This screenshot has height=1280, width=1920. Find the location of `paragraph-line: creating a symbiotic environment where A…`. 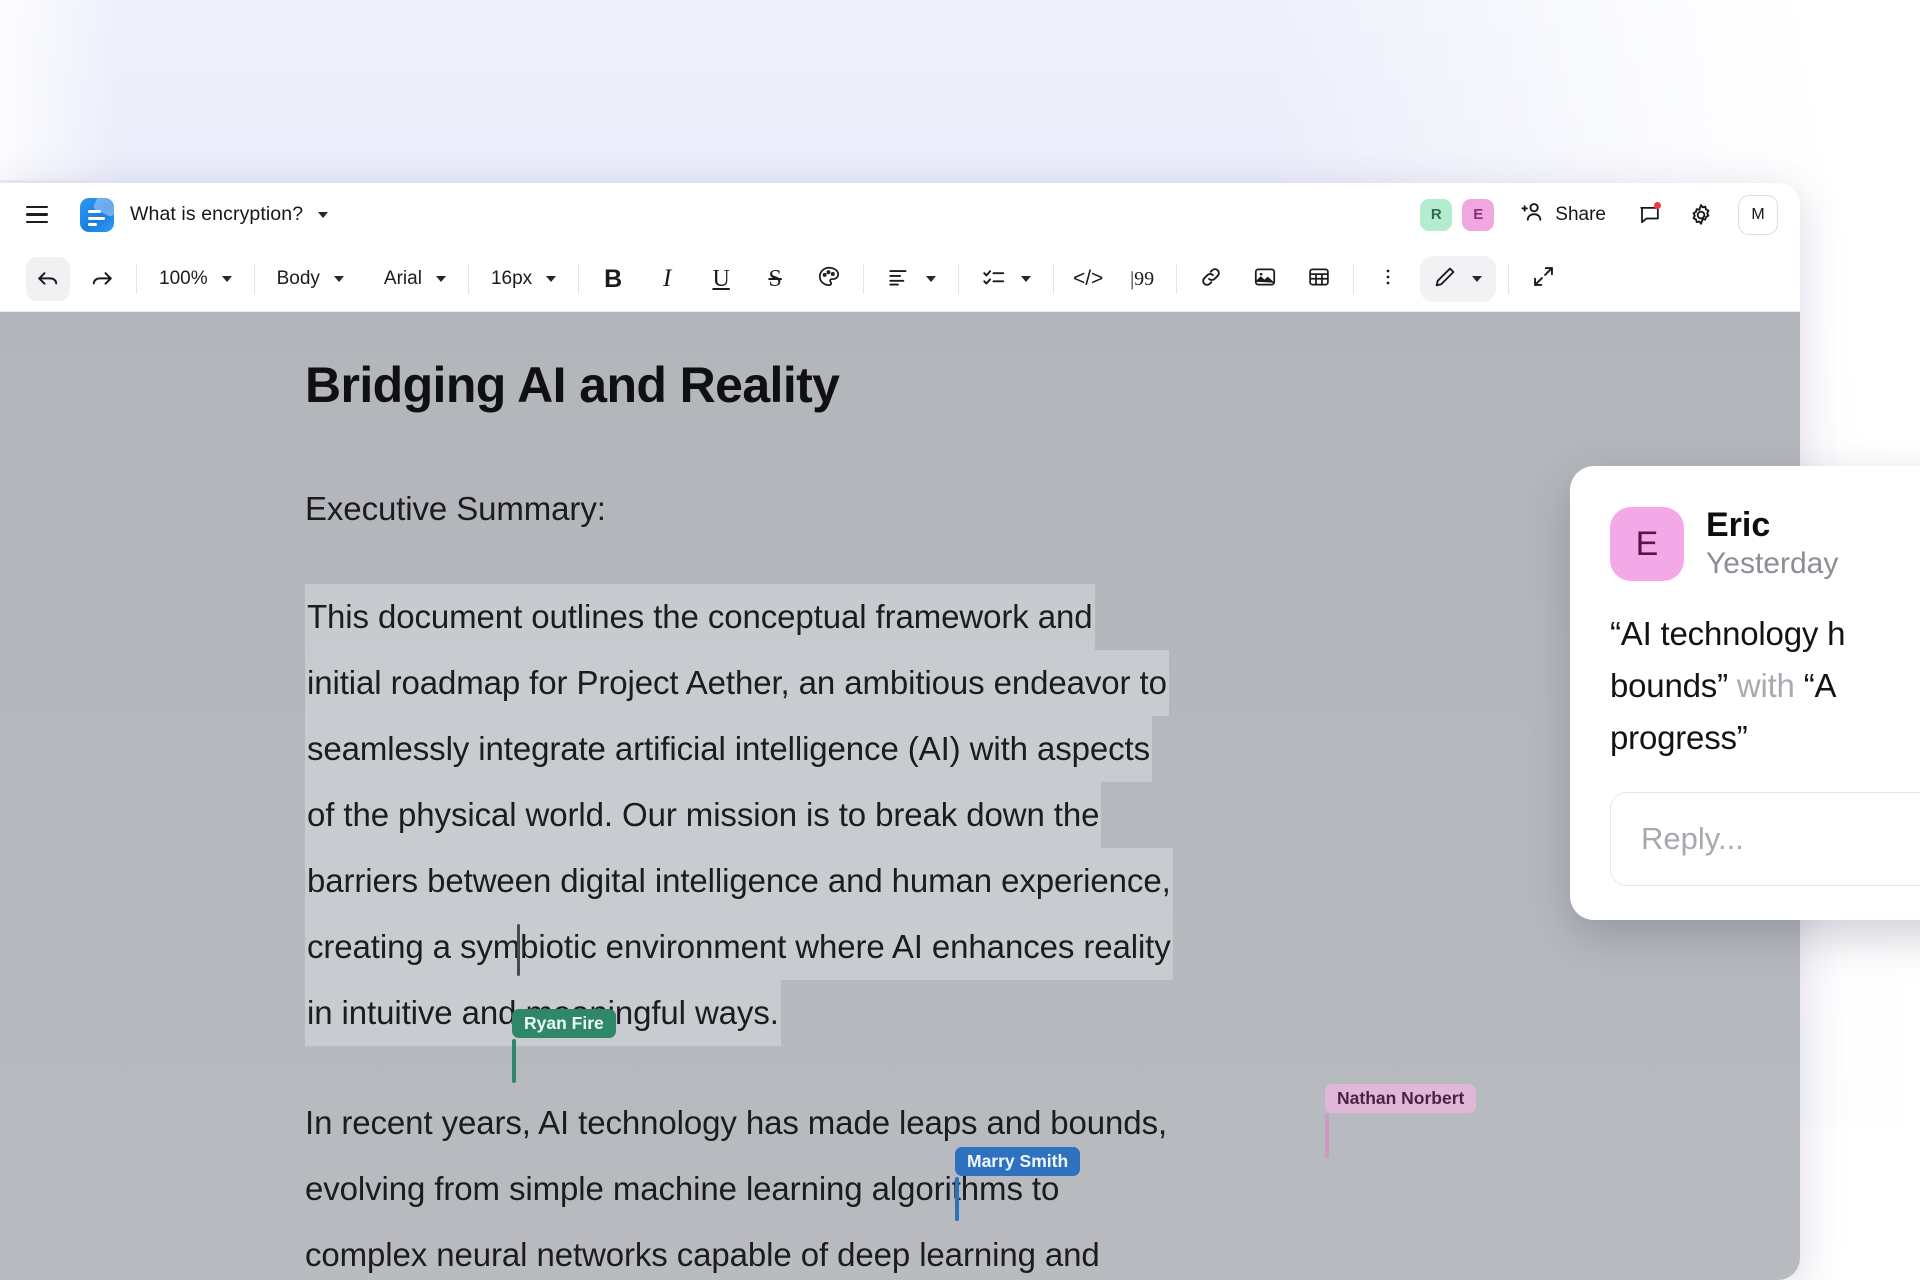

paragraph-line: creating a symbiotic environment where A… is located at coordinates (739, 947).